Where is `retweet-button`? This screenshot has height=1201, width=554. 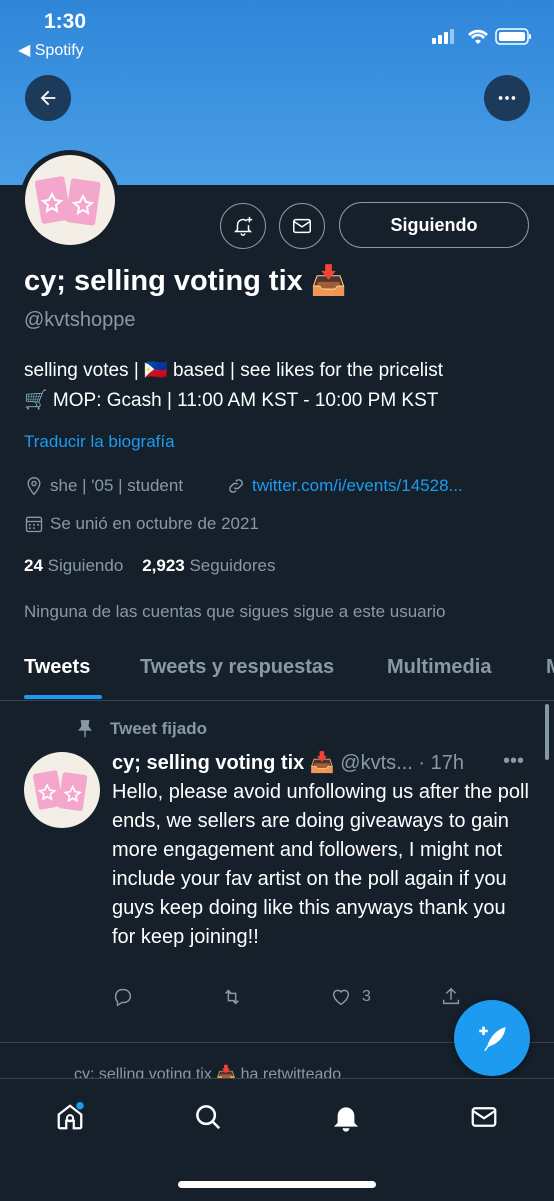
retweet-button is located at coordinates (232, 997).